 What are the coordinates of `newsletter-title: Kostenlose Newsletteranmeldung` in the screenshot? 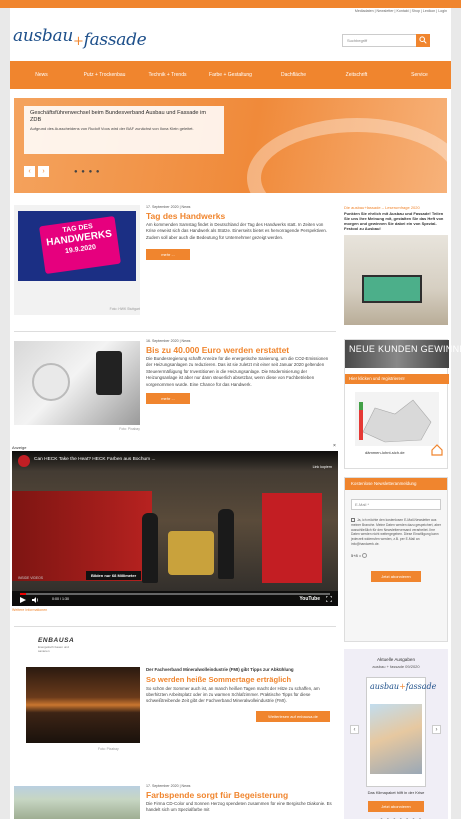 It's located at (396, 484).